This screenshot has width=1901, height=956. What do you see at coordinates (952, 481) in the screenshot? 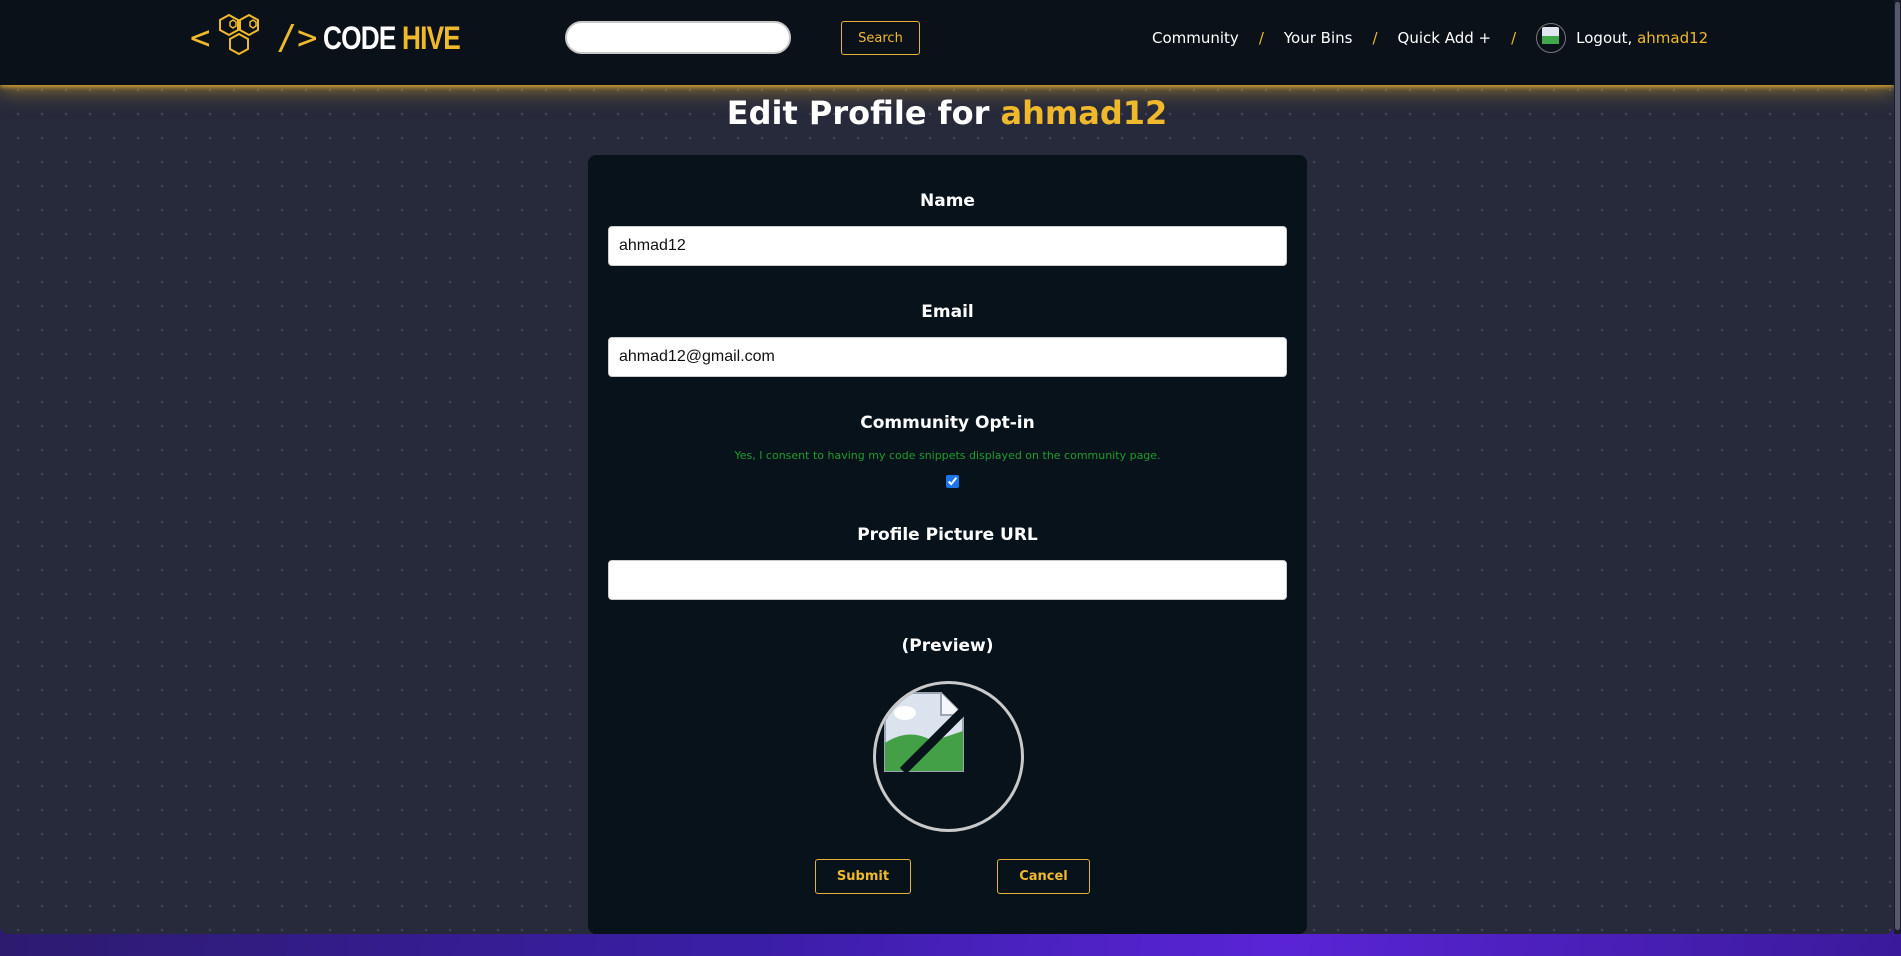
I see `community-opt-in-checkbox` at bounding box center [952, 481].